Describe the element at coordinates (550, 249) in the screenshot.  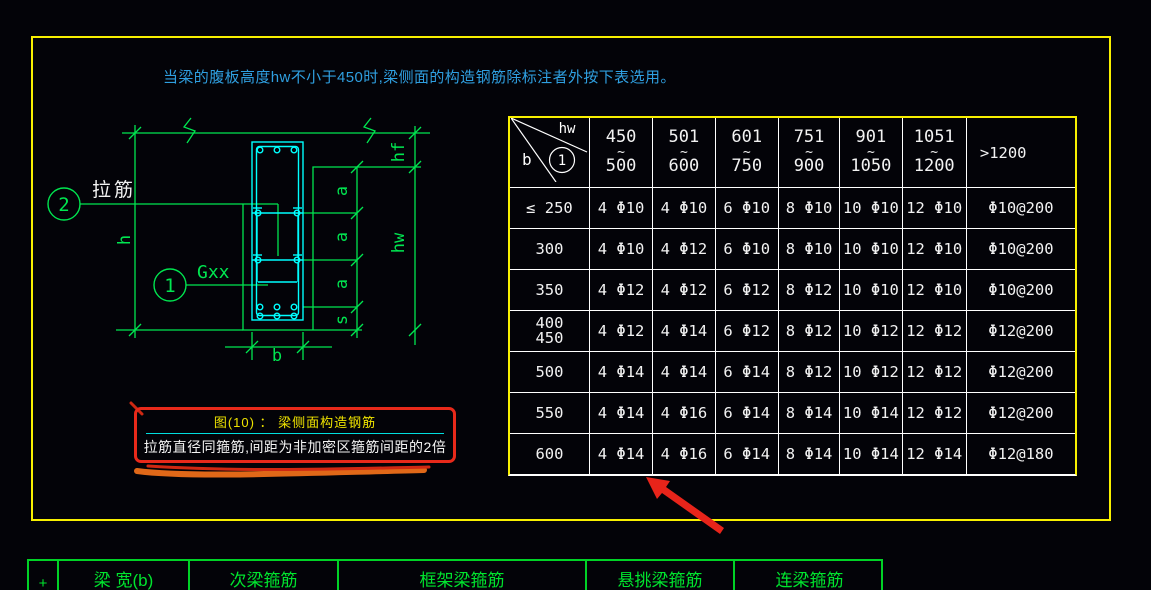
I see `row-label: 300` at that location.